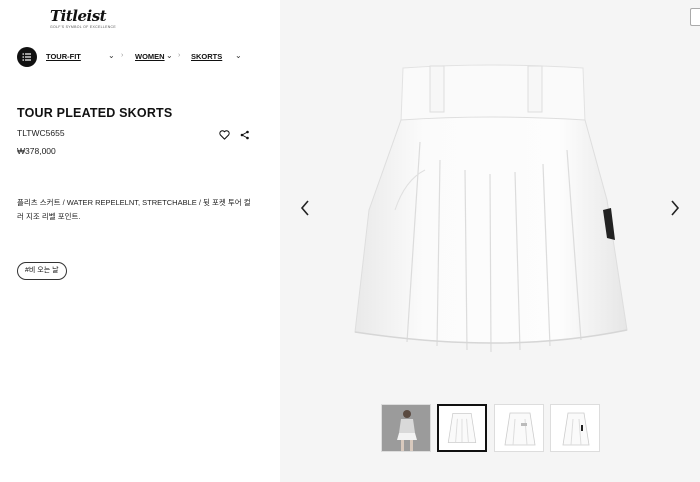 The width and height of the screenshot is (700, 482). What do you see at coordinates (206, 56) in the screenshot?
I see `breadcrumb-skorts: SKORTS` at bounding box center [206, 56].